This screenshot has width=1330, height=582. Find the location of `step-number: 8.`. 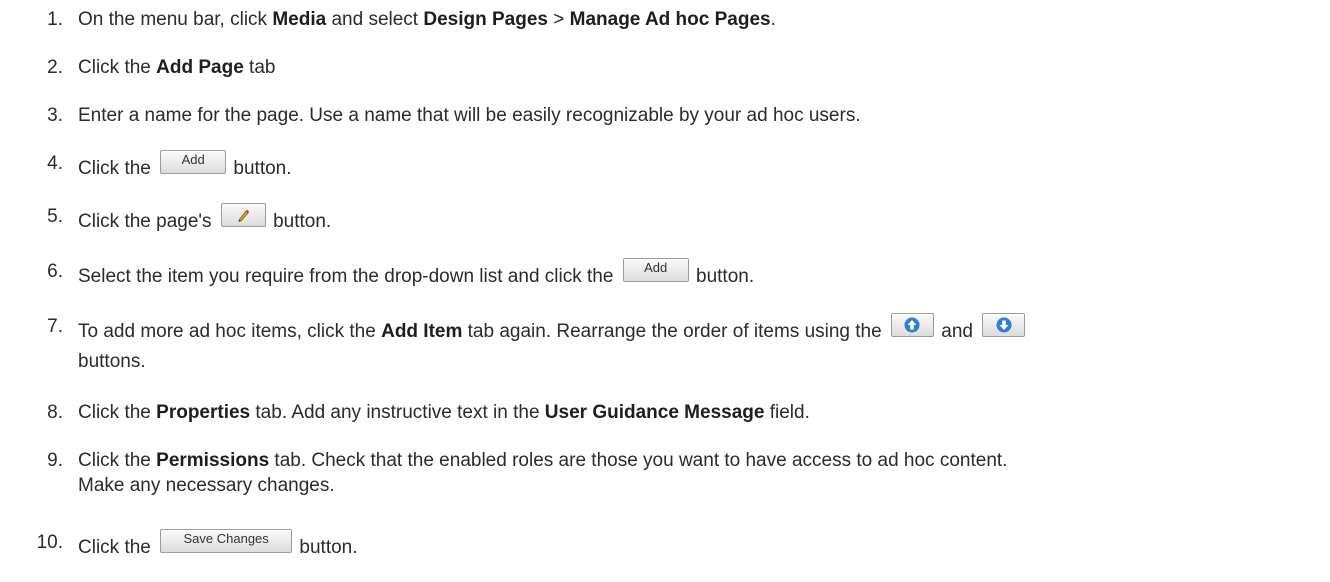

step-number: 8. is located at coordinates (55, 412).